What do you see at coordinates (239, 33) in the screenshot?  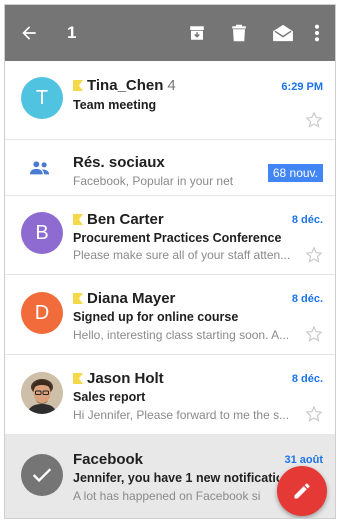 I see `delete-icon` at bounding box center [239, 33].